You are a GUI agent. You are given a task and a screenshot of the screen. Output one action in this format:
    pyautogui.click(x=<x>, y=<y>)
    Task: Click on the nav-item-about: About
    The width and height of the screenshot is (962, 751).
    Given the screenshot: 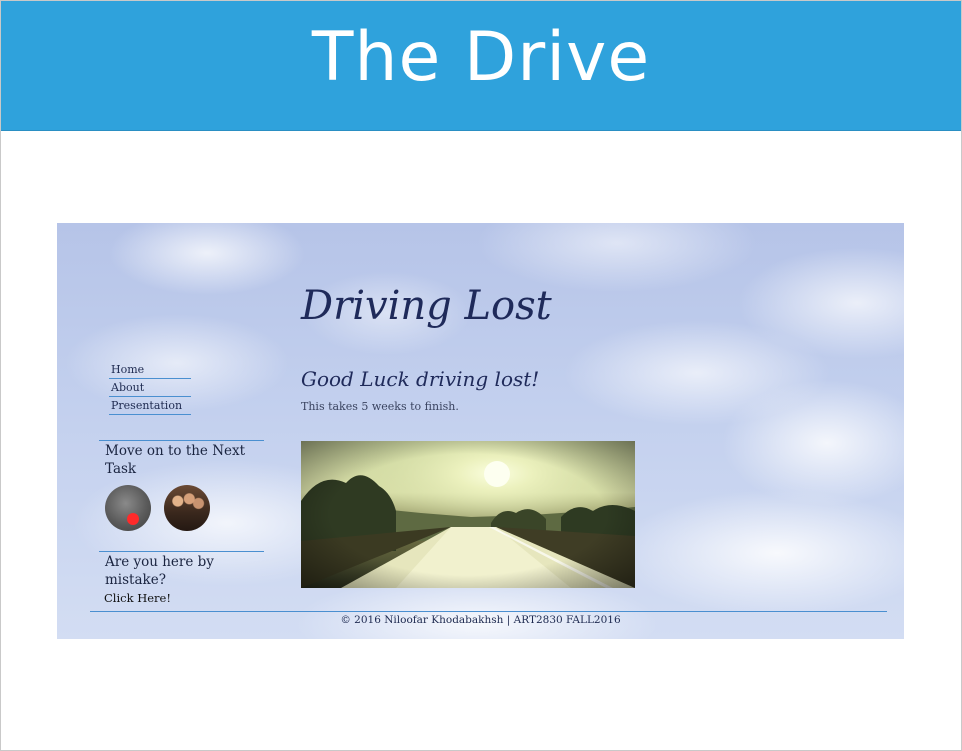 What is the action you would take?
    pyautogui.click(x=150, y=388)
    